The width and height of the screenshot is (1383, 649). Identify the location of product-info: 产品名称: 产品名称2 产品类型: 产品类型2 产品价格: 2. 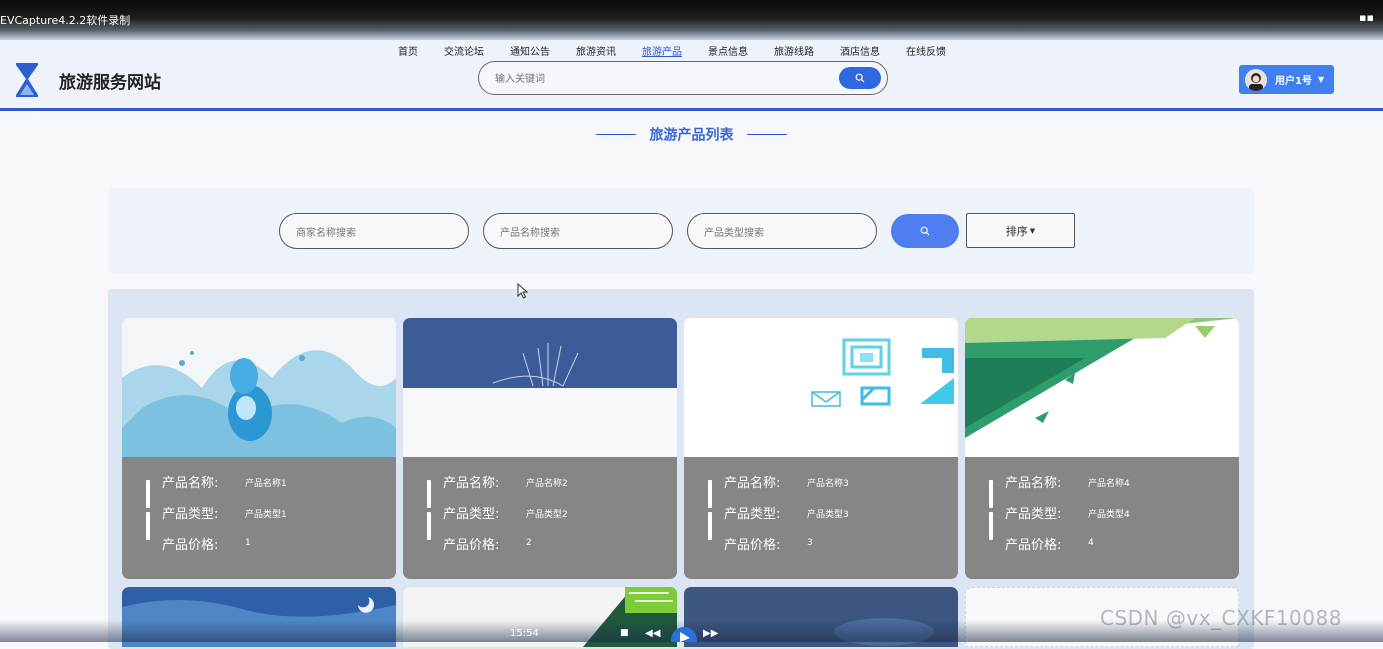
(540, 518).